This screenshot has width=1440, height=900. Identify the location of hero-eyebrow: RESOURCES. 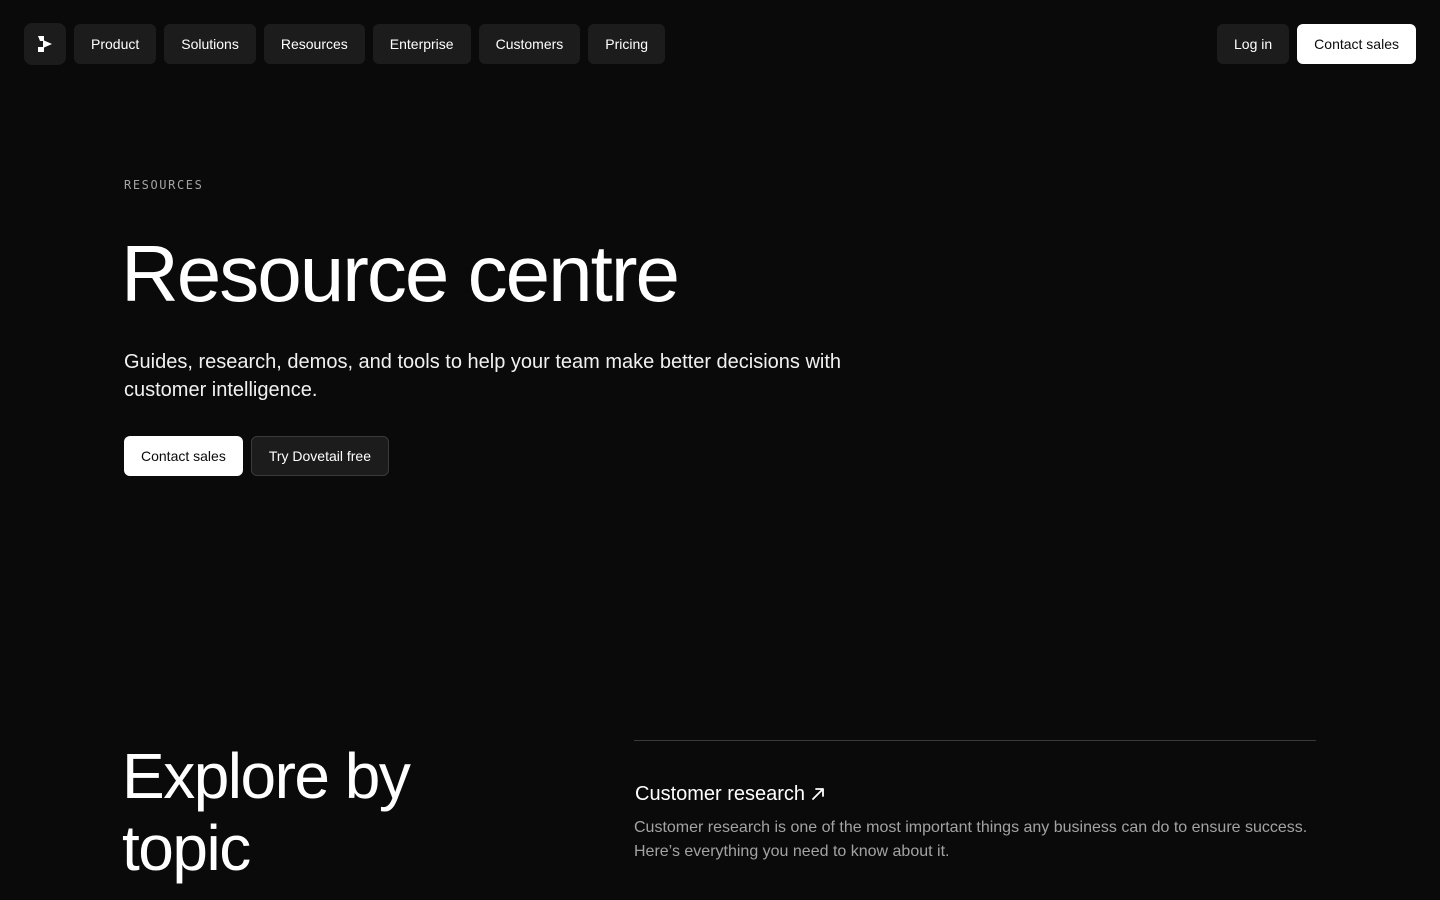
(164, 185).